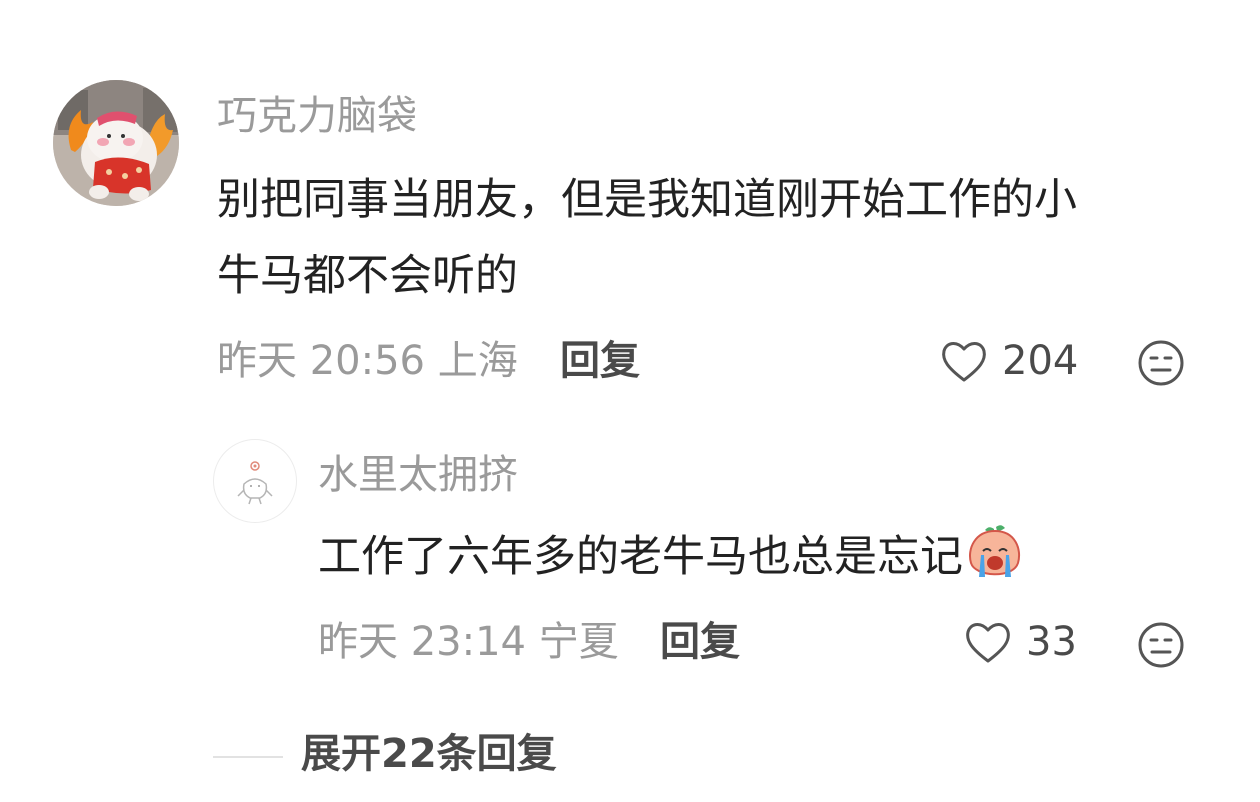 This screenshot has width=1260, height=802. Describe the element at coordinates (317, 116) in the screenshot. I see `commenter-username: 巧克力脑袋` at that location.